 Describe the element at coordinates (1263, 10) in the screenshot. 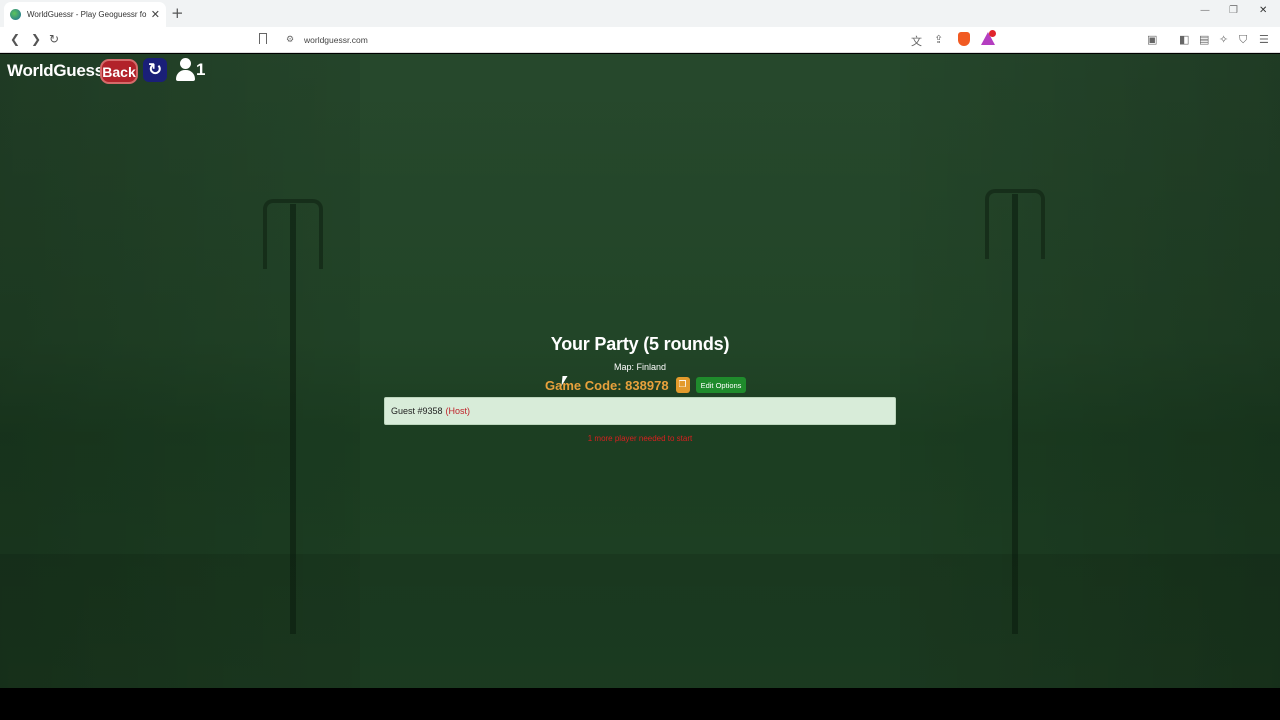

I see `window-close-icon: ✕` at that location.